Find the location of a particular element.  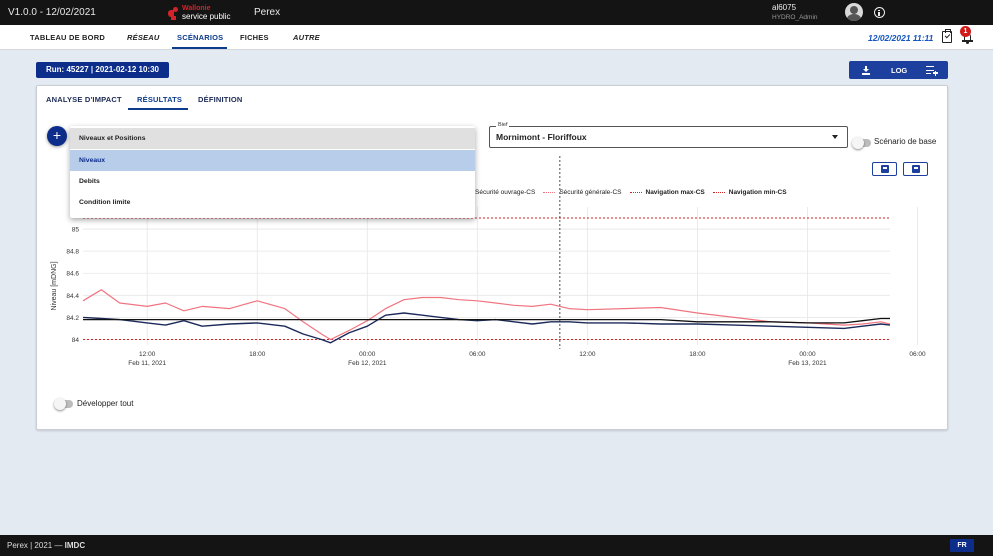

export-data-button is located at coordinates (915, 169).